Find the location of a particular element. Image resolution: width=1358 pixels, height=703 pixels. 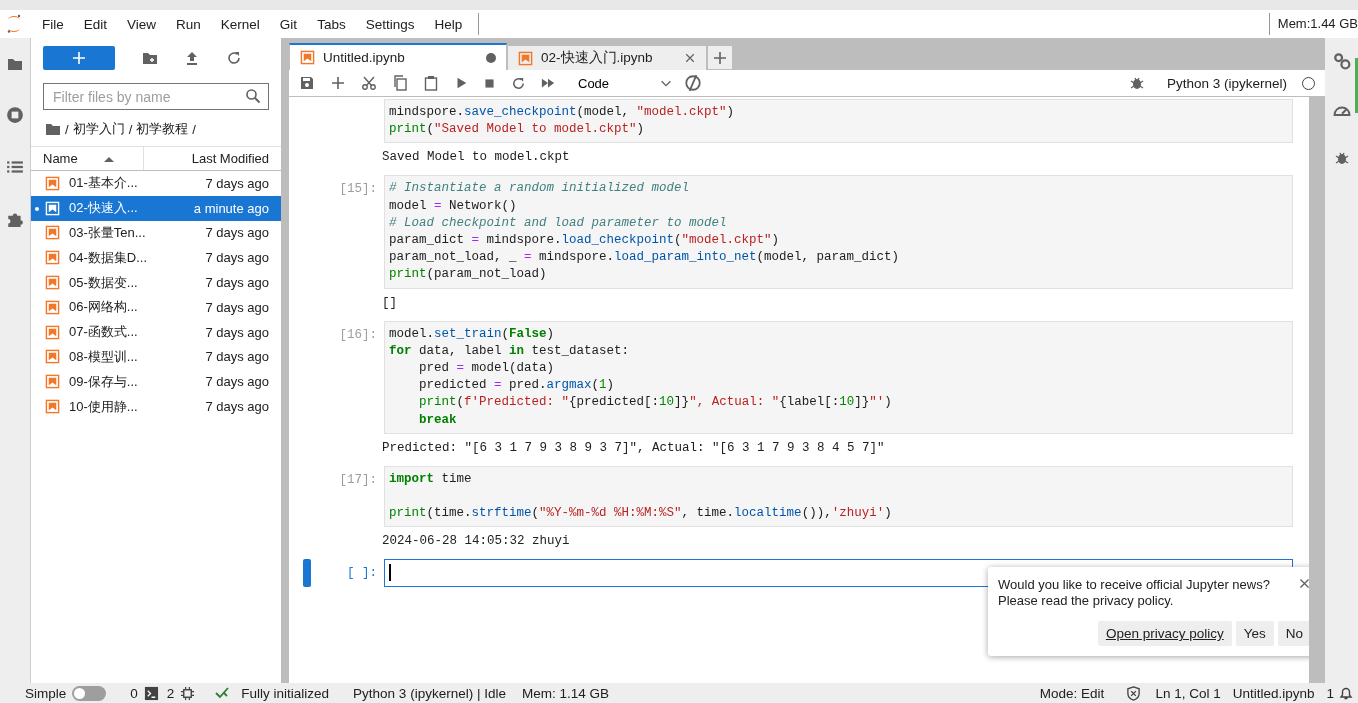

privacy-policy-link: Open privacy policy is located at coordinates (1164, 633).